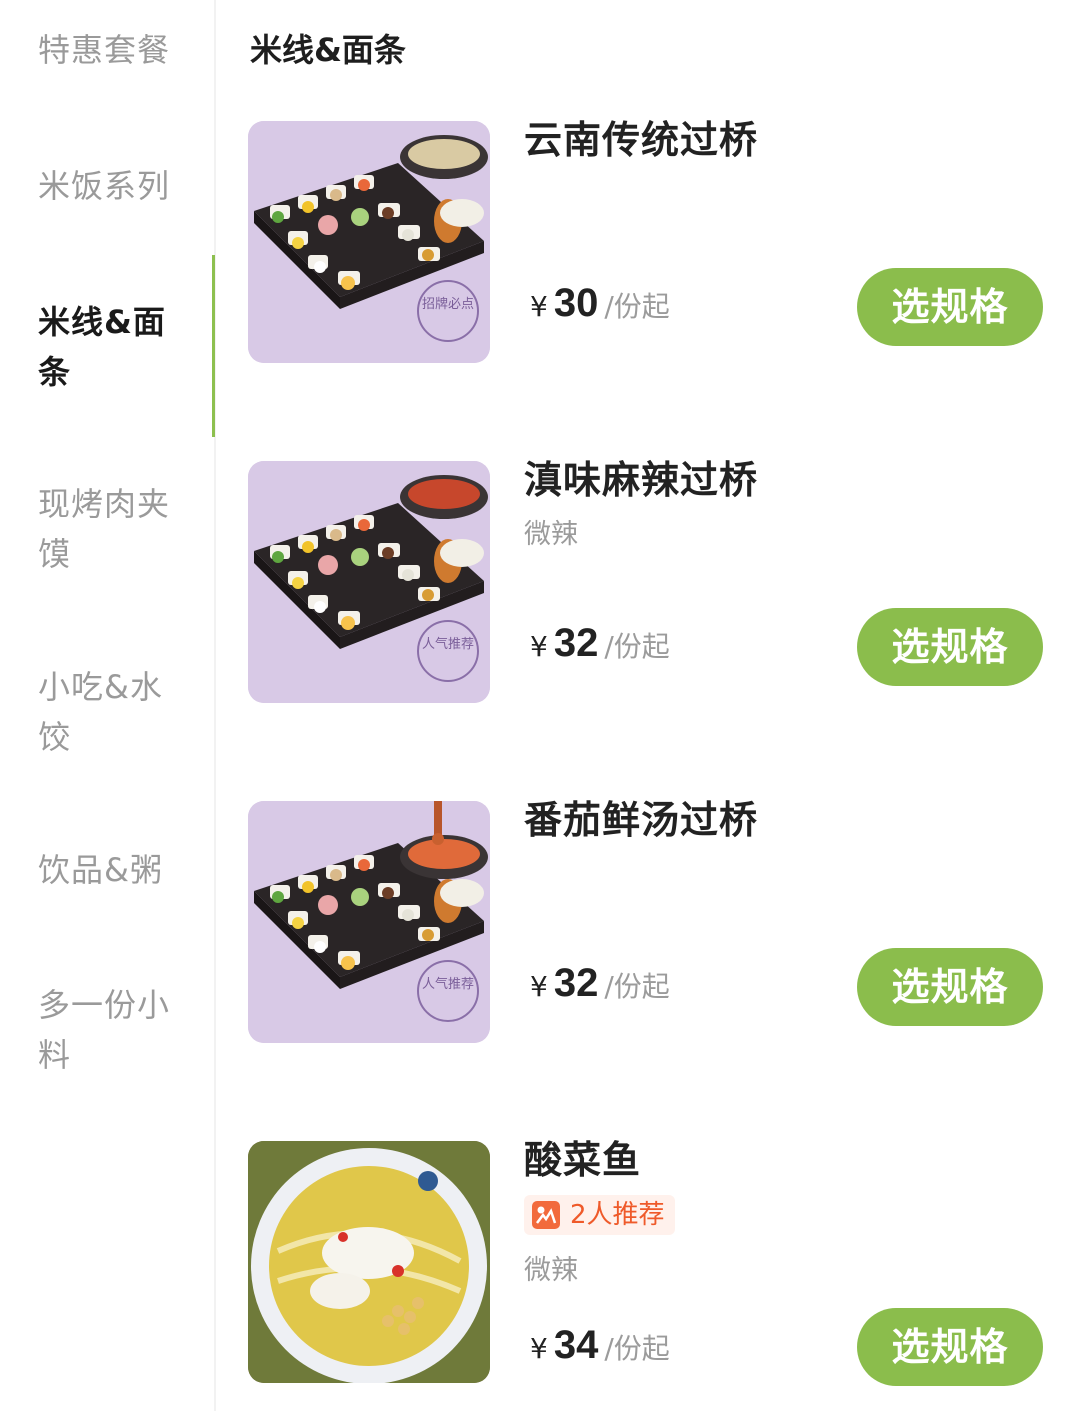 The width and height of the screenshot is (1080, 1411). I want to click on category-item-roujiamo: 现烤肉夹 馍, so click(108, 529).